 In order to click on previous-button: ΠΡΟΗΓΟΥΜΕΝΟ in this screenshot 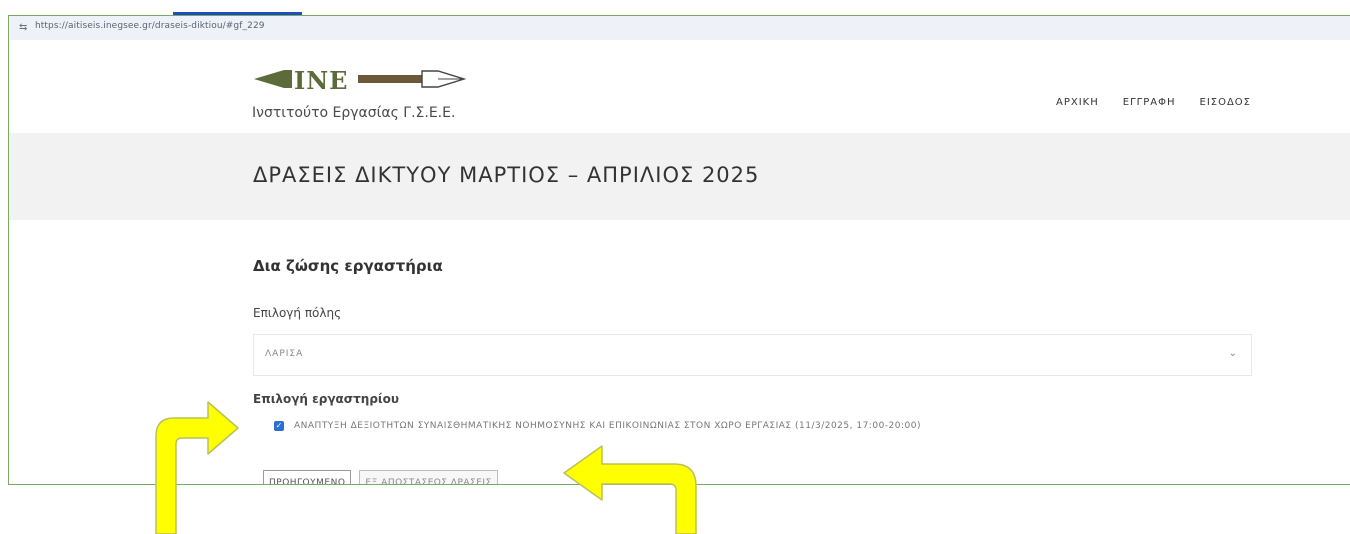, I will do `click(307, 477)`.